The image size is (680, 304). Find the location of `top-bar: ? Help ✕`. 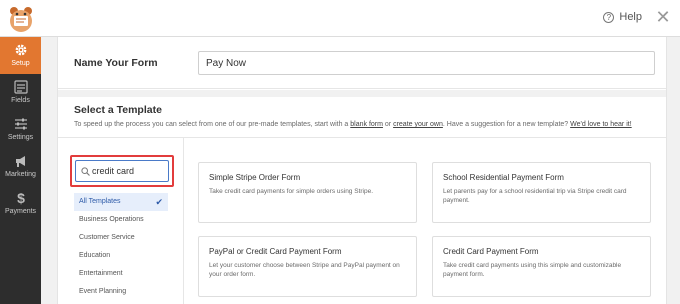

top-bar: ? Help ✕ is located at coordinates (340, 18).